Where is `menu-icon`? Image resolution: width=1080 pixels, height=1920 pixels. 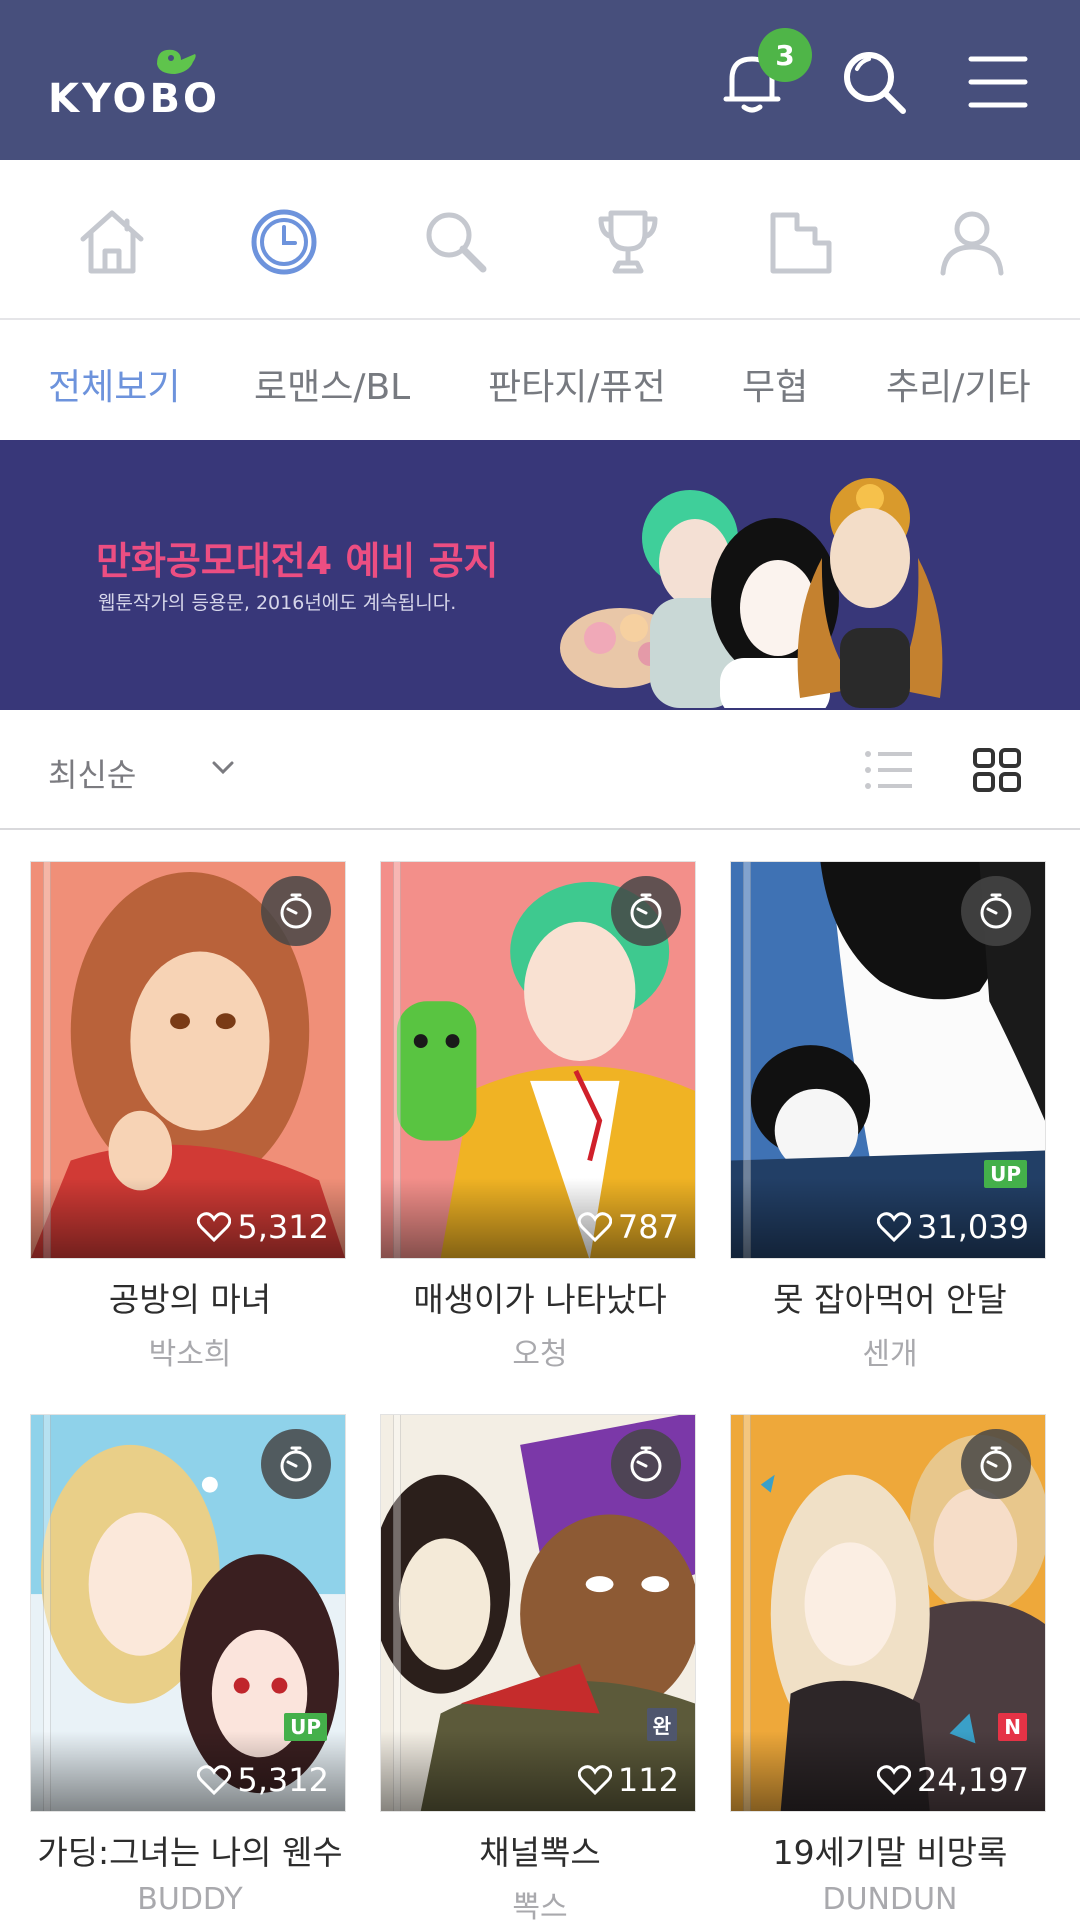
menu-icon is located at coordinates (998, 82).